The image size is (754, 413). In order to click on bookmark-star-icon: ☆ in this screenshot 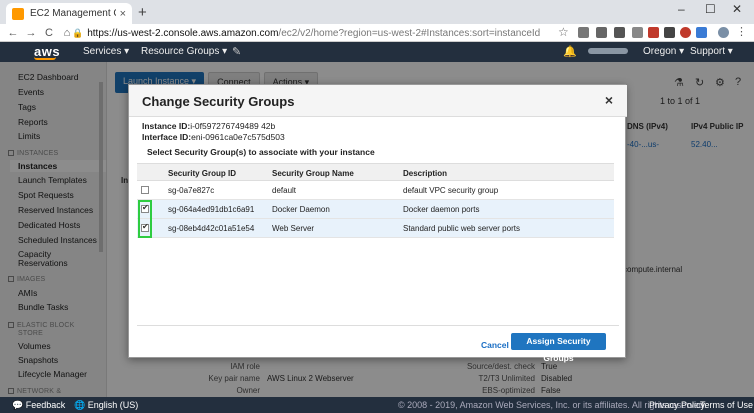, I will do `click(563, 32)`.